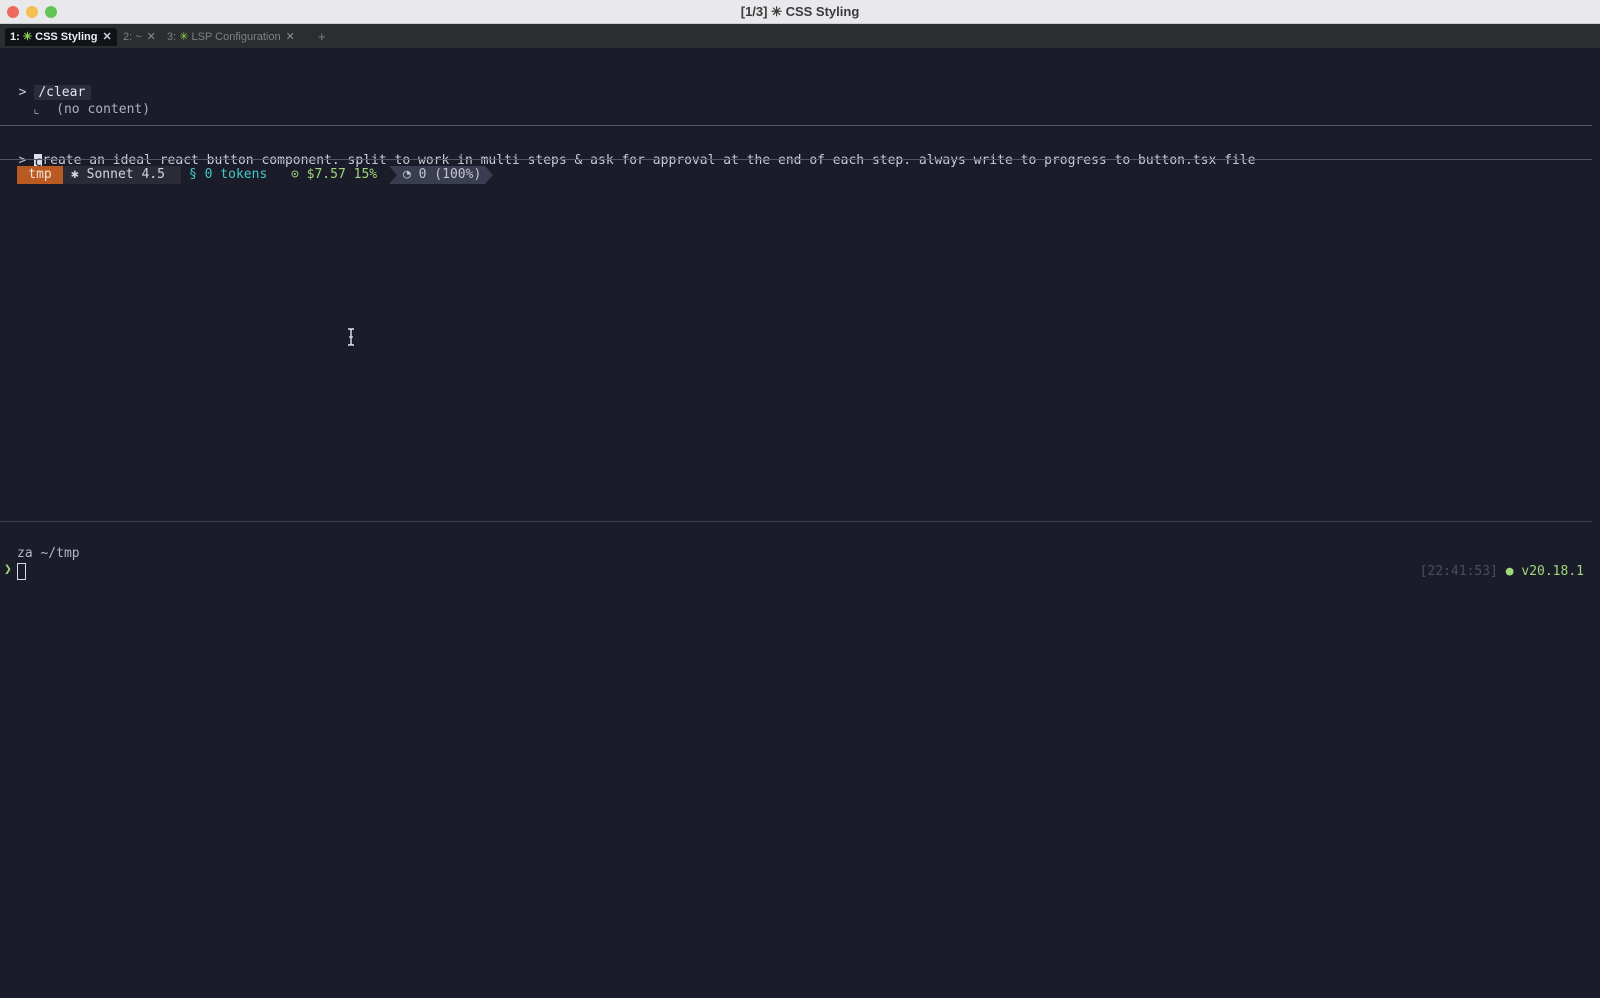 Image resolution: width=1600 pixels, height=998 pixels. I want to click on status-cost: ⊙ $7.57 15%, so click(334, 174).